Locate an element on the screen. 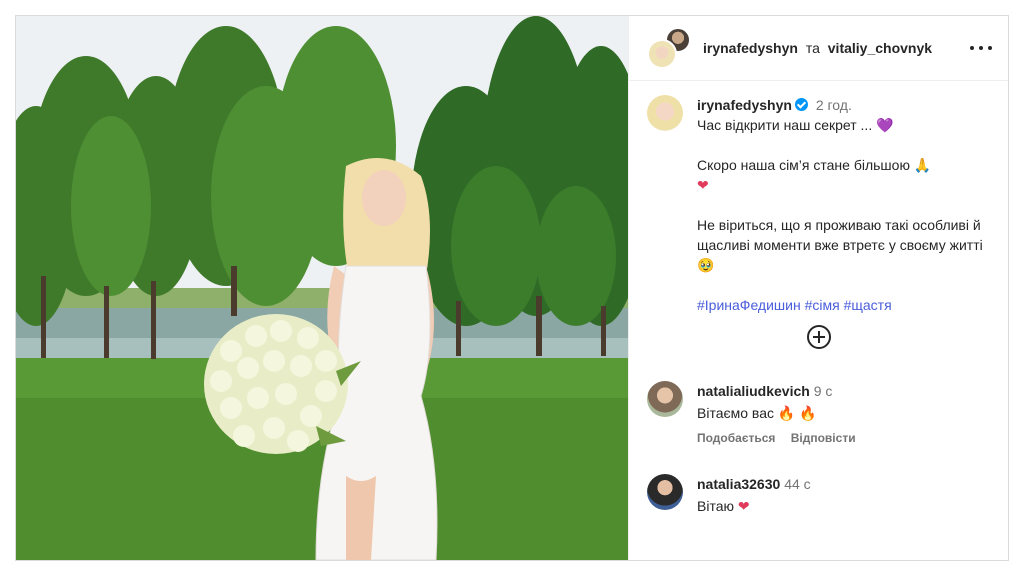  verified-badge-icon is located at coordinates (801, 104).